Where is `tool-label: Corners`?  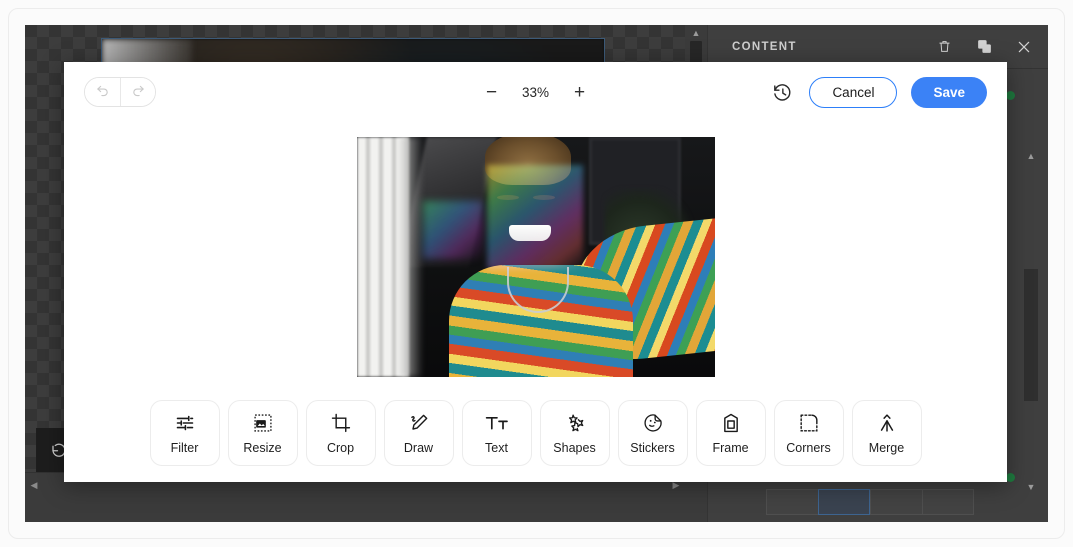
tool-label: Corners is located at coordinates (808, 447).